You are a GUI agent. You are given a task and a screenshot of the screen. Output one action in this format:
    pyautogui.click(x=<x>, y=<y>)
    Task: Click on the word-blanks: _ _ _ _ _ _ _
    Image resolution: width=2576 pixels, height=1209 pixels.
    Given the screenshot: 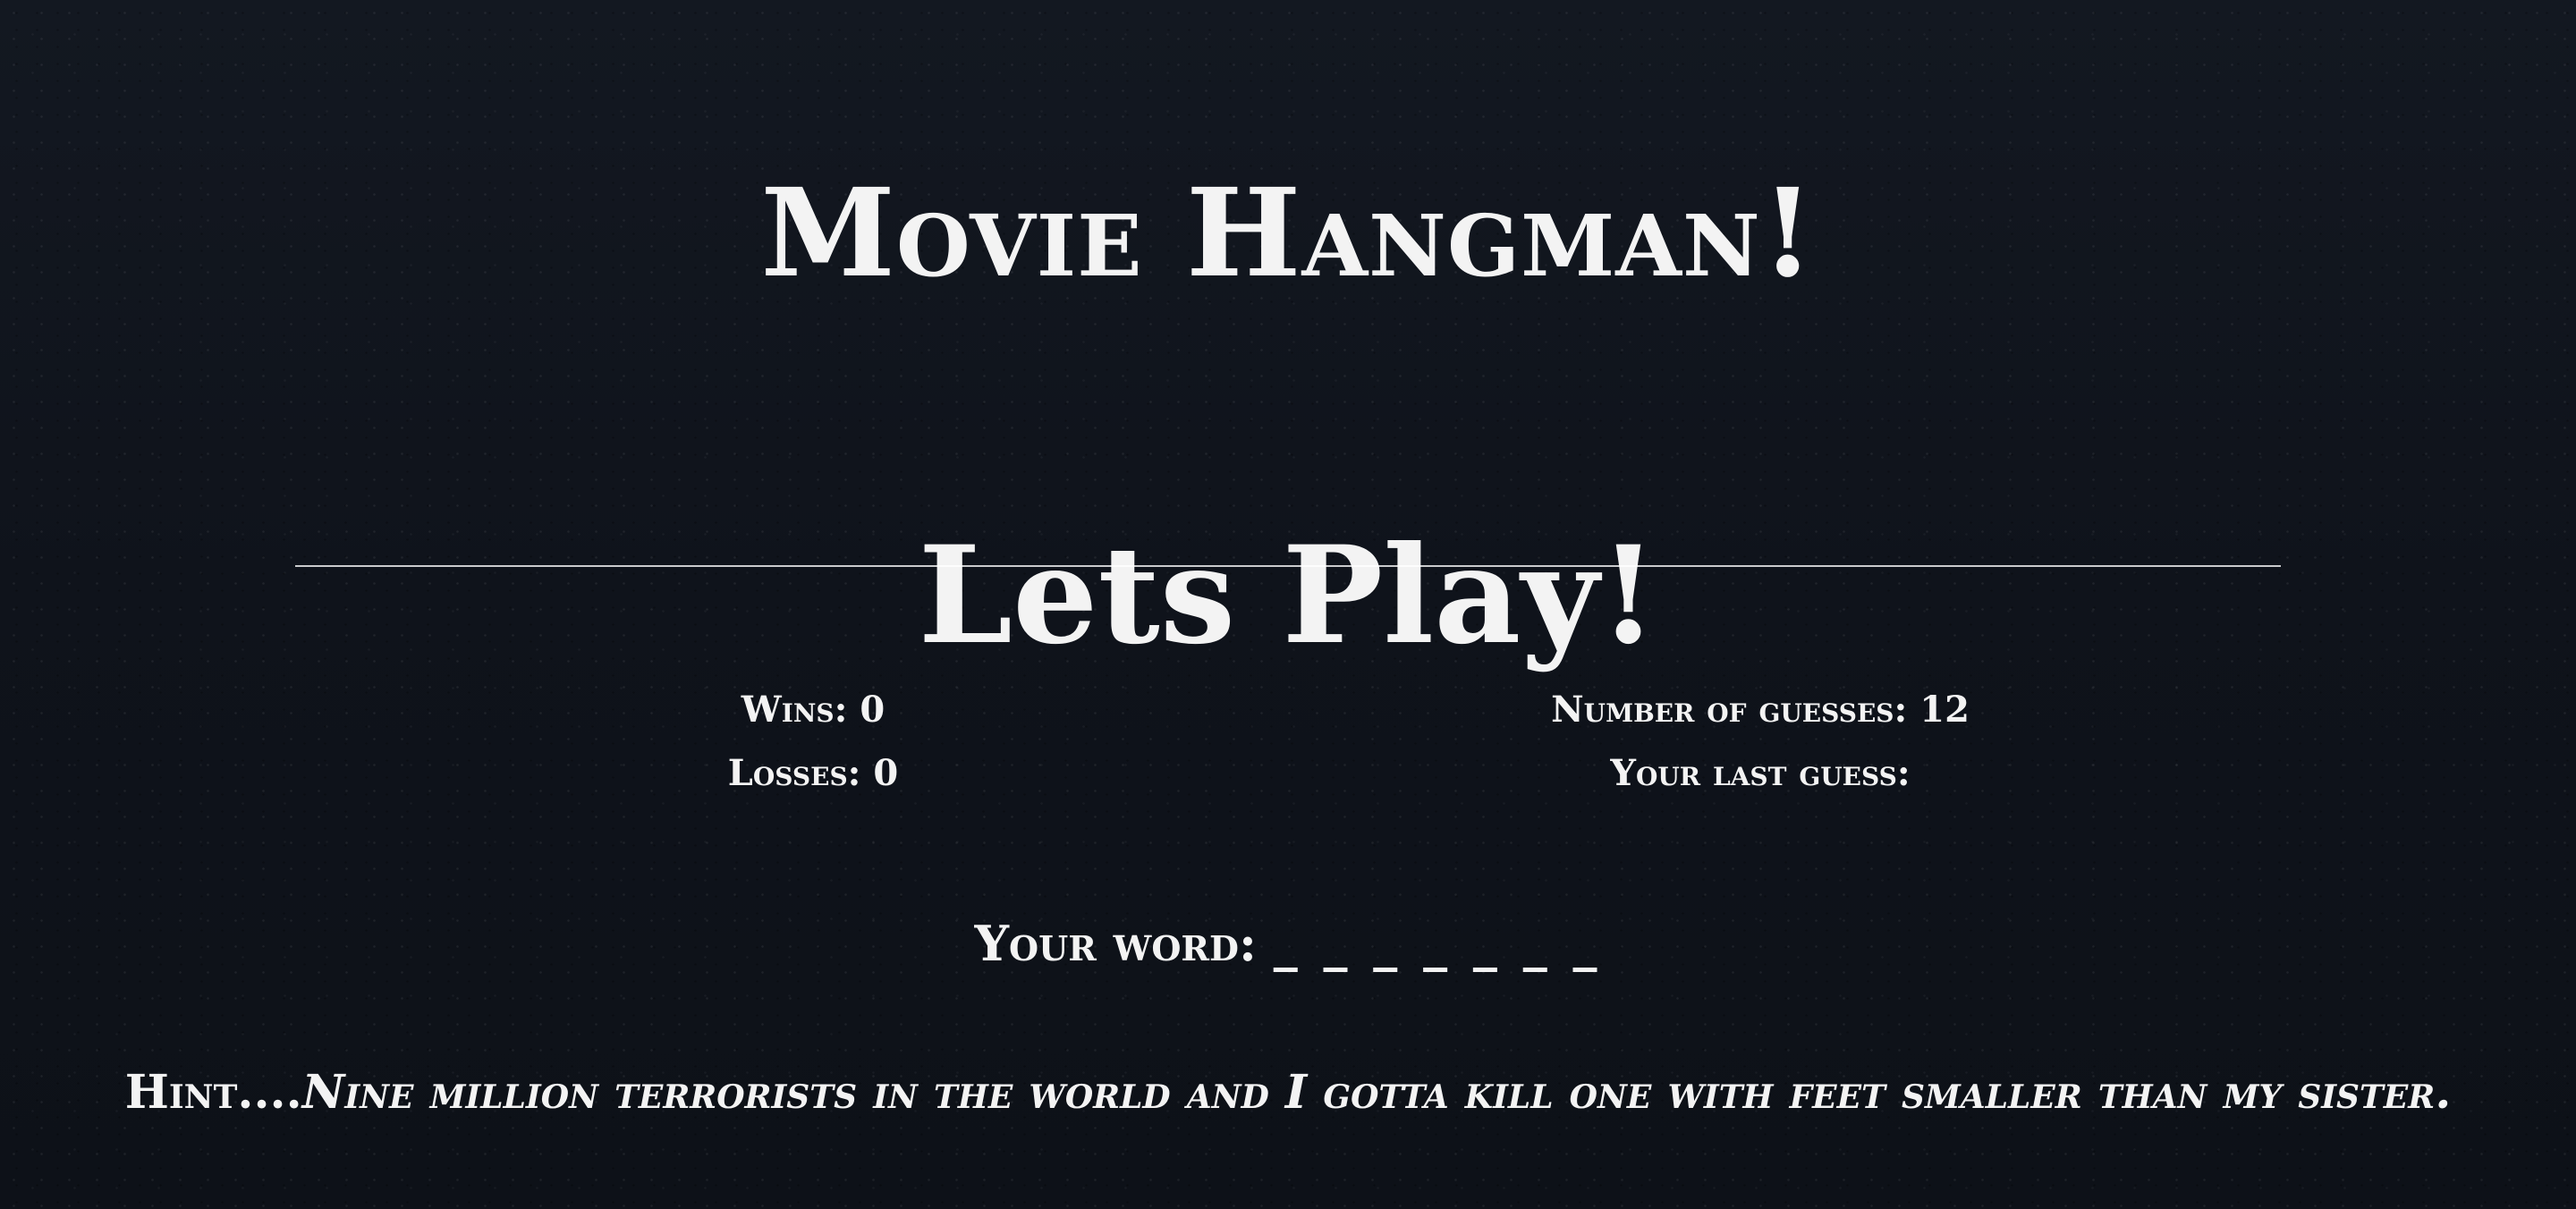 What is the action you would take?
    pyautogui.click(x=1437, y=943)
    